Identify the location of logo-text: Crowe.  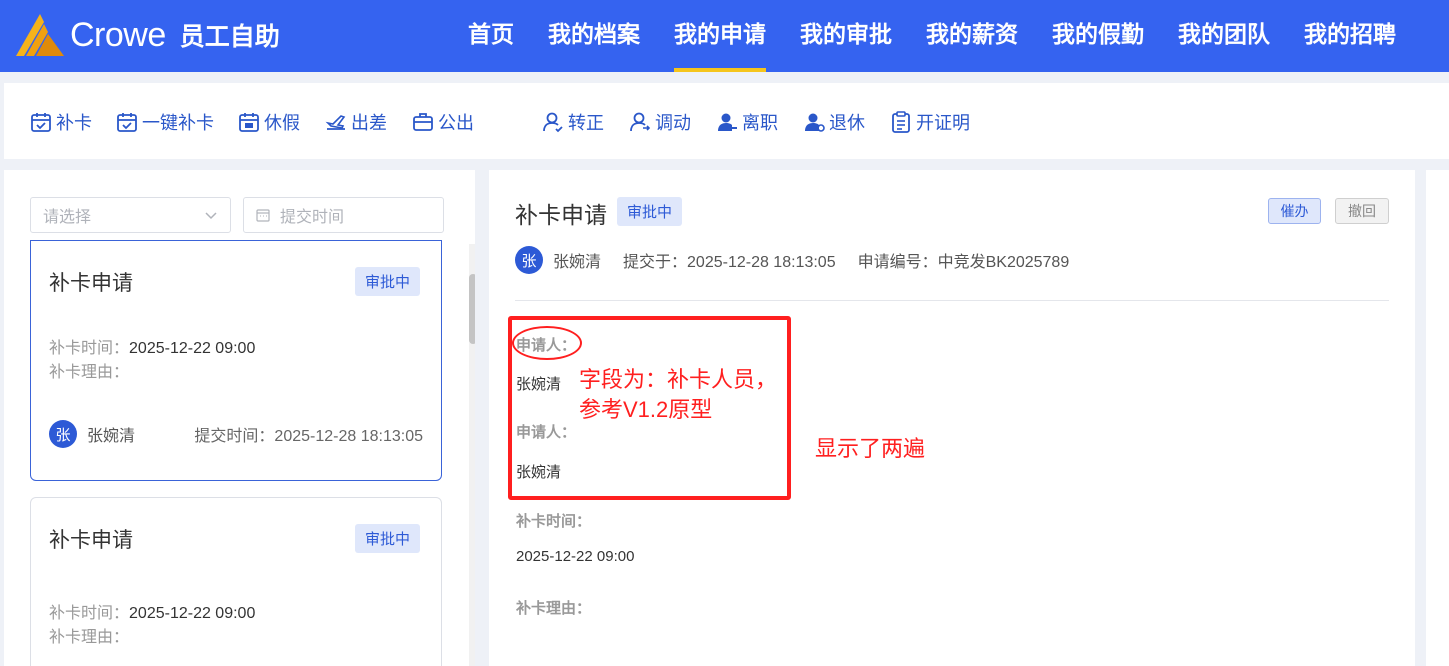
(118, 34).